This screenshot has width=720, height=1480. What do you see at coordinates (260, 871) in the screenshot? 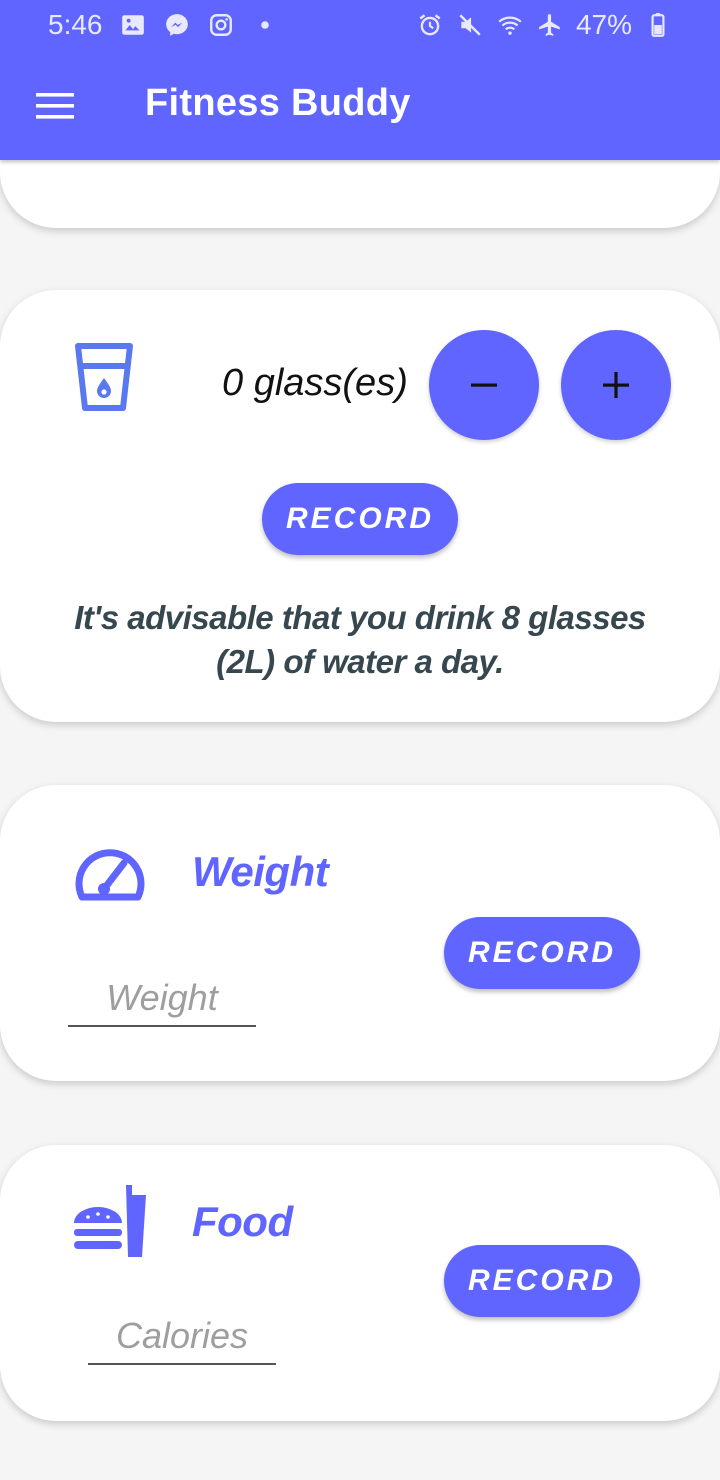
I see `weight-title: Weight` at bounding box center [260, 871].